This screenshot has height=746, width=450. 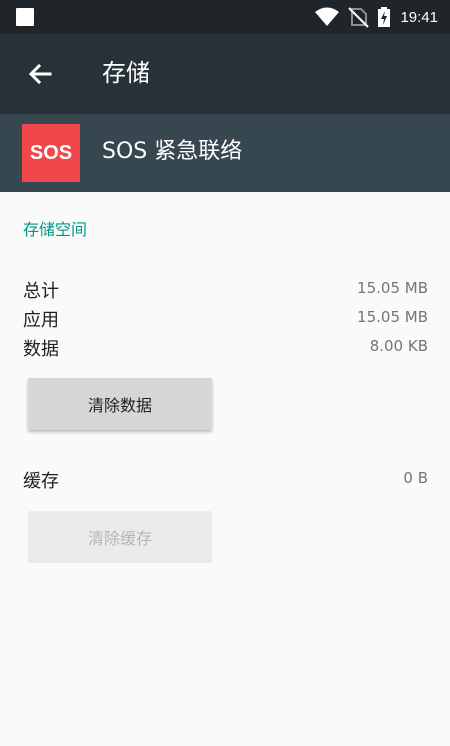 I want to click on row-label: 缓存, so click(x=41, y=481).